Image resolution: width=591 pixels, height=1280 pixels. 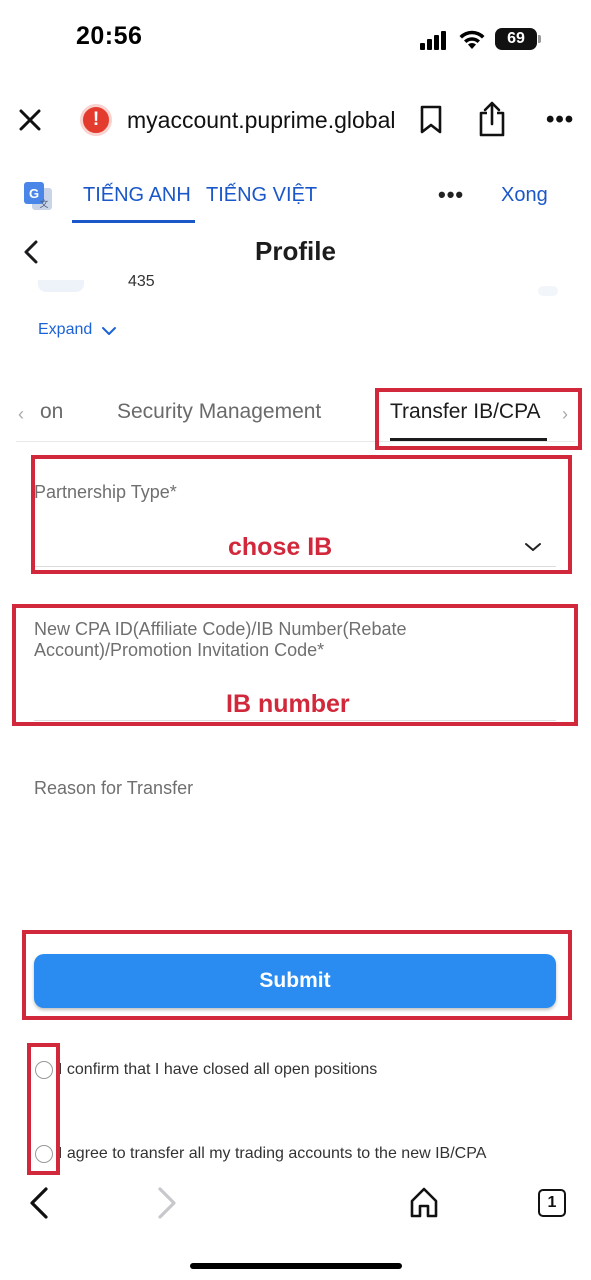 What do you see at coordinates (39, 1203) in the screenshot?
I see `browser-back-icon` at bounding box center [39, 1203].